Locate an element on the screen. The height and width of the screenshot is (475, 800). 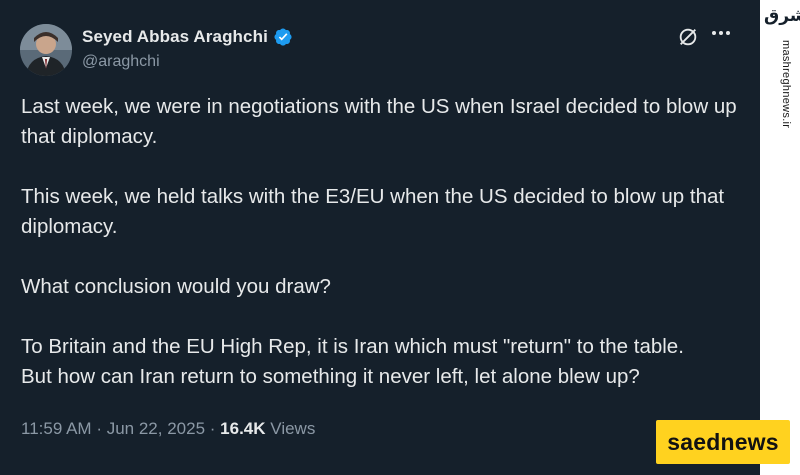
tweet-date: Jun 22, 2025 is located at coordinates (156, 428).